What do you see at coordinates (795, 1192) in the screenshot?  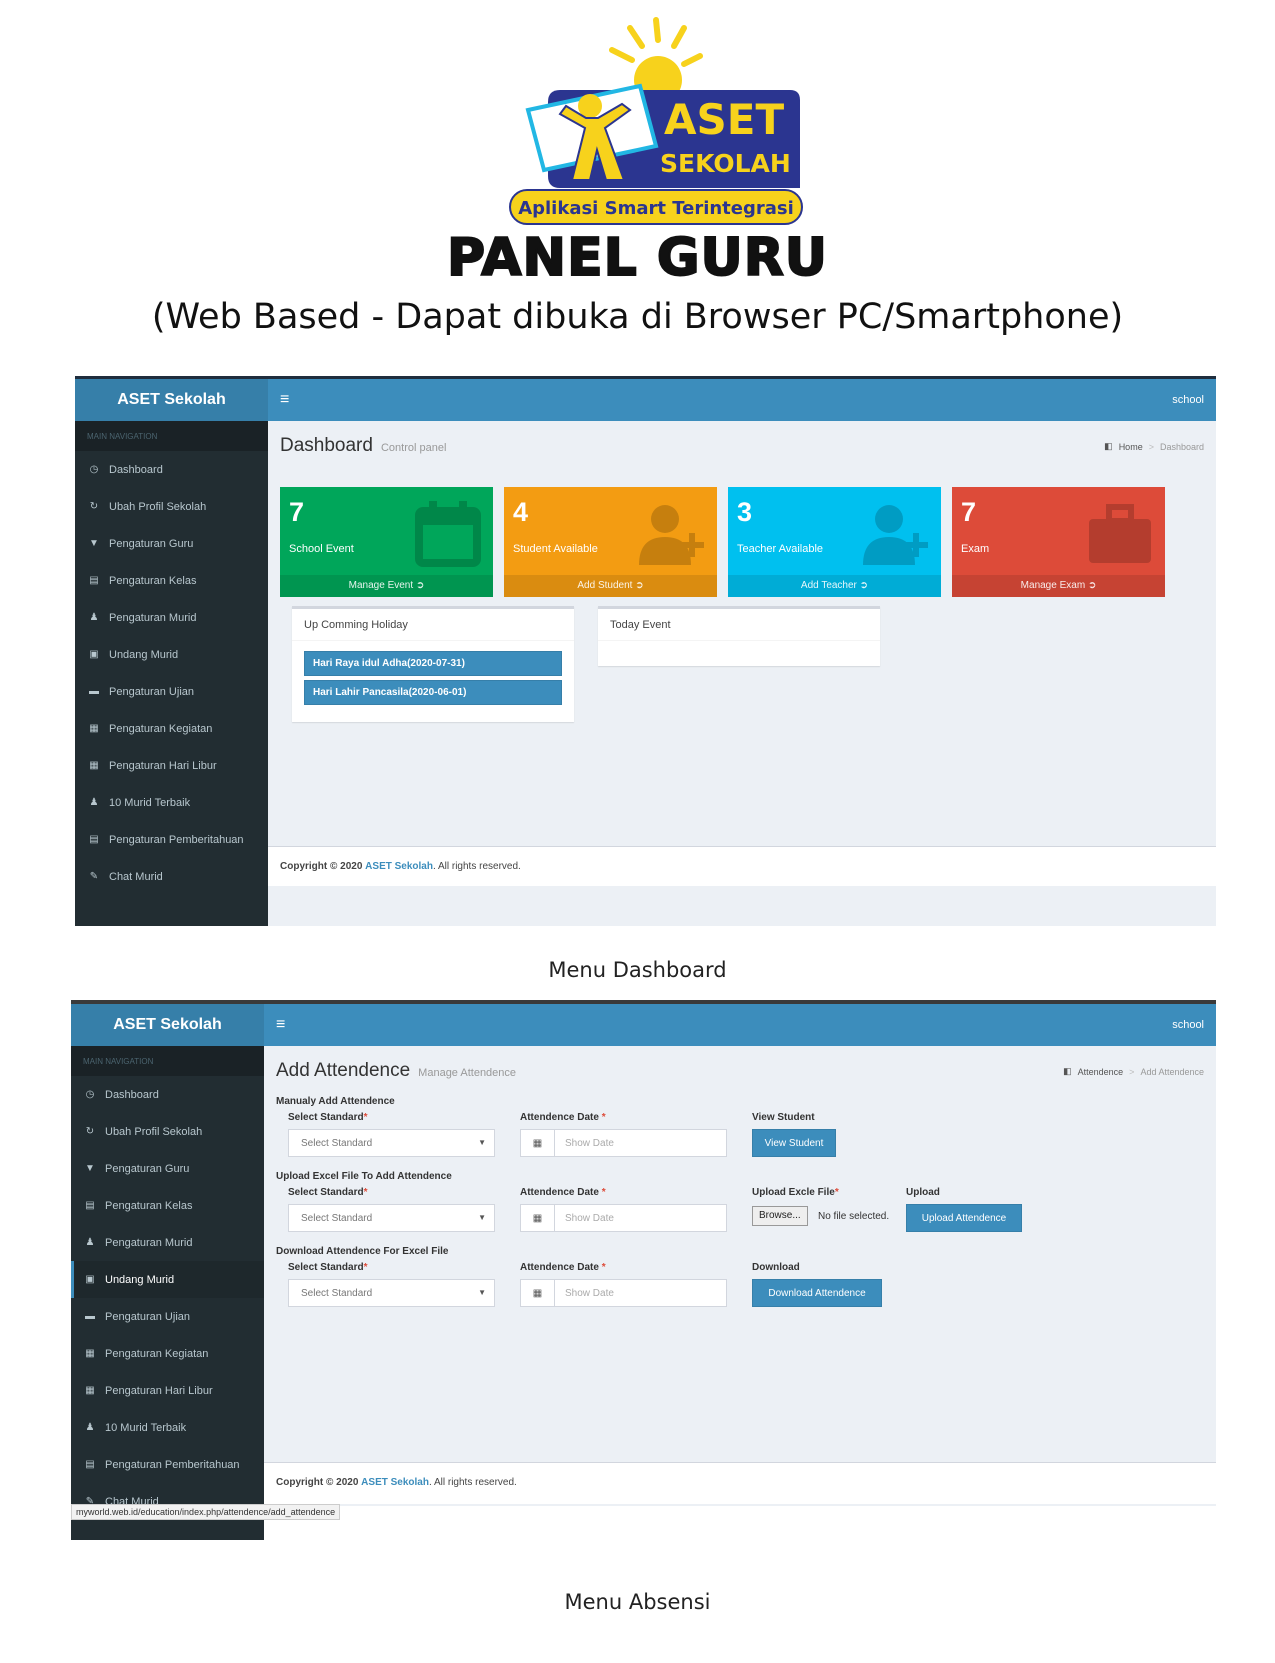 I see `upload-file-label: Upload Excle File*` at bounding box center [795, 1192].